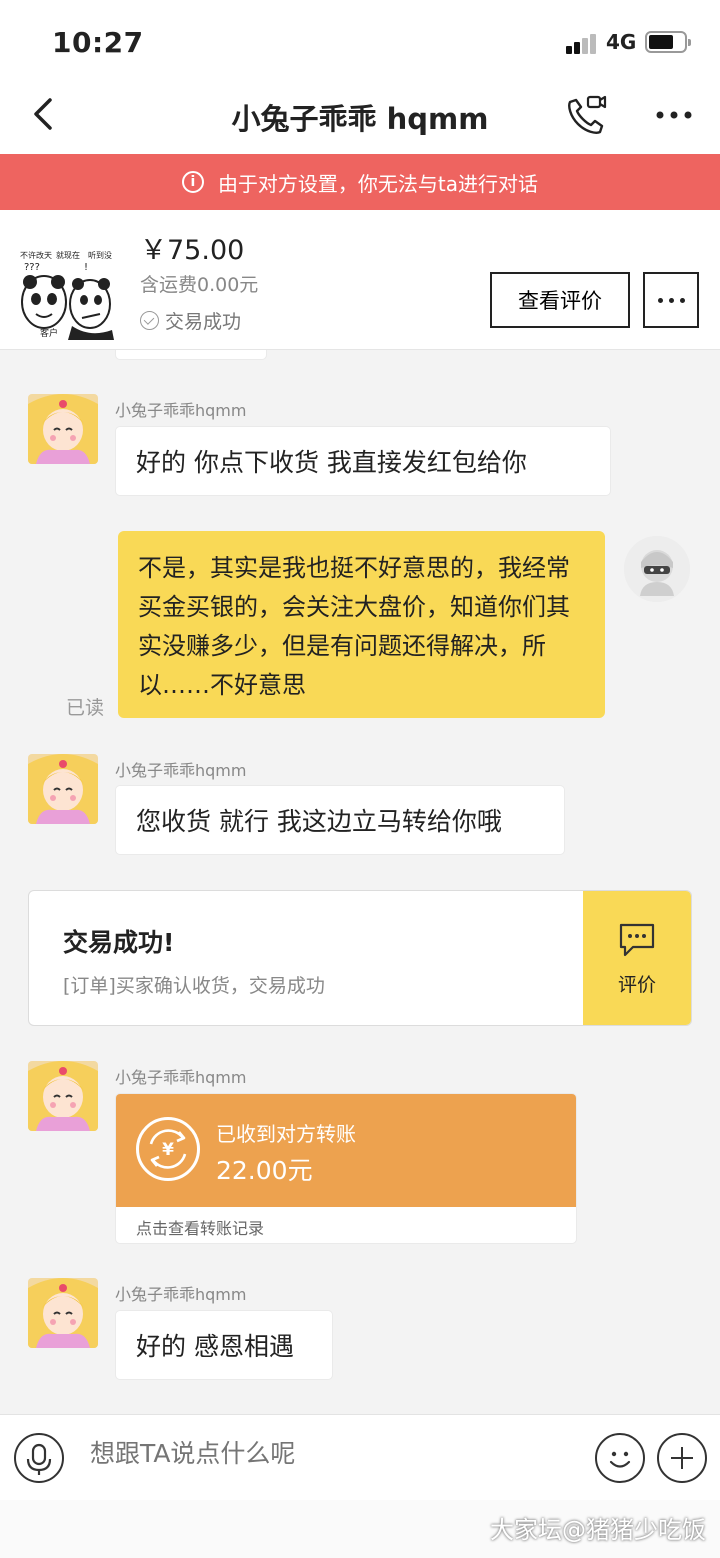 The height and width of the screenshot is (1558, 720). Describe the element at coordinates (585, 115) in the screenshot. I see `video-call-icon` at that location.